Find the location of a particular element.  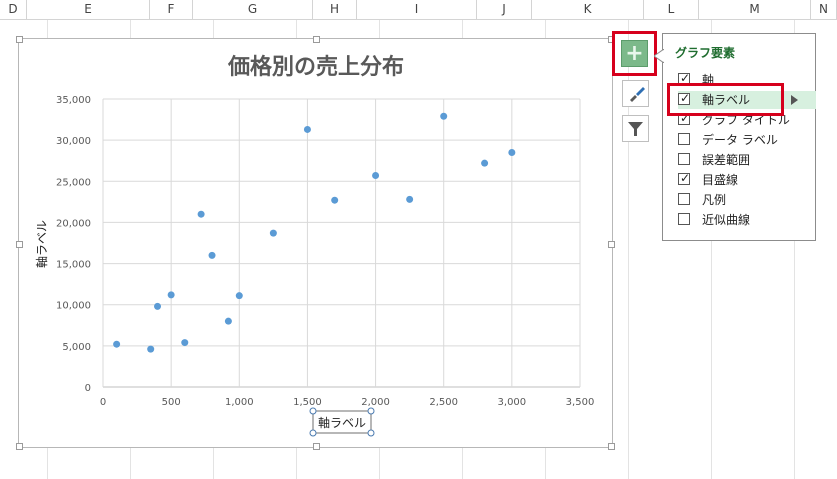

y-tick-label: 0 is located at coordinates (88, 388).